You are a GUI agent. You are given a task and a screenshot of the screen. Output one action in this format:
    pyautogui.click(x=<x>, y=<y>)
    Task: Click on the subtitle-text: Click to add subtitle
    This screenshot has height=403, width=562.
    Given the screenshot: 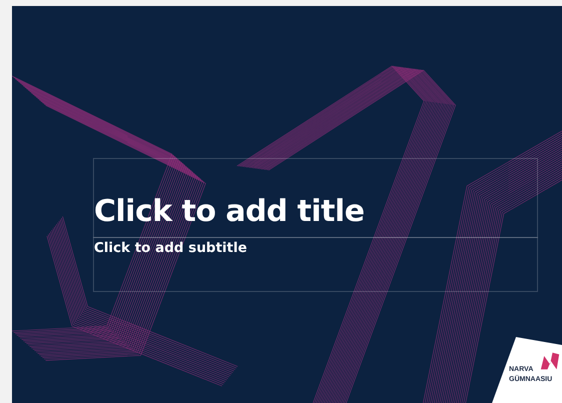 What is the action you would take?
    pyautogui.click(x=171, y=248)
    